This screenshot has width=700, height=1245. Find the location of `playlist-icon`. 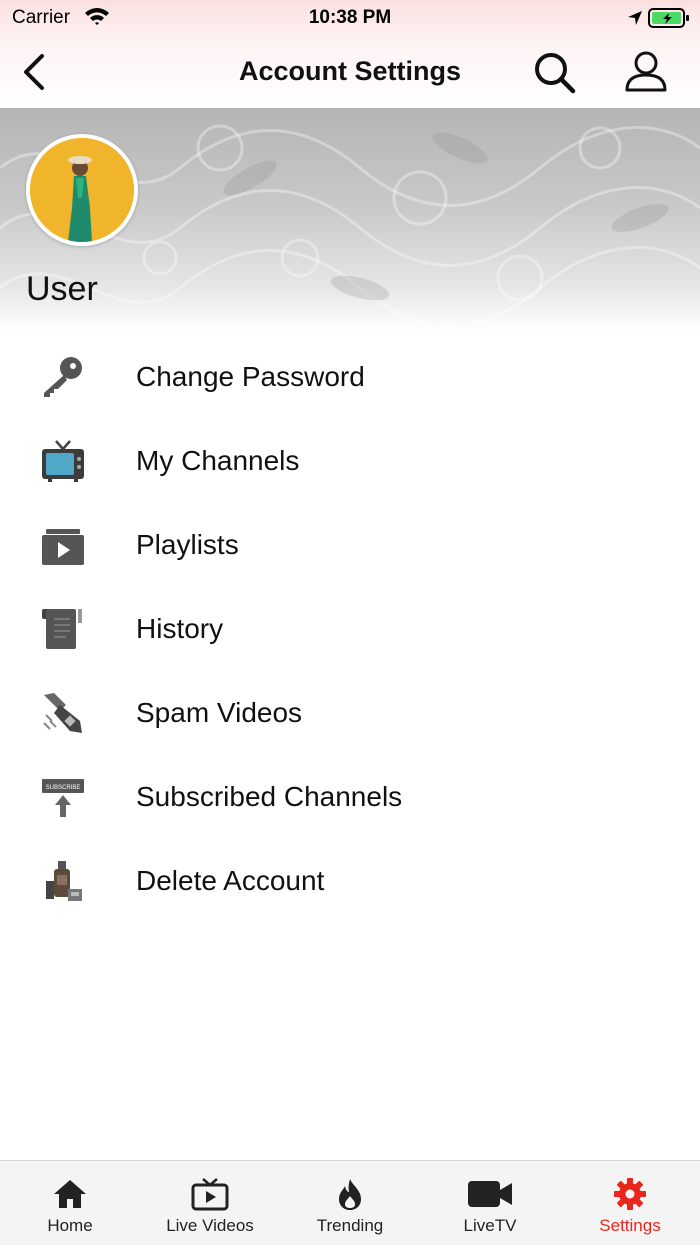

playlist-icon is located at coordinates (63, 545).